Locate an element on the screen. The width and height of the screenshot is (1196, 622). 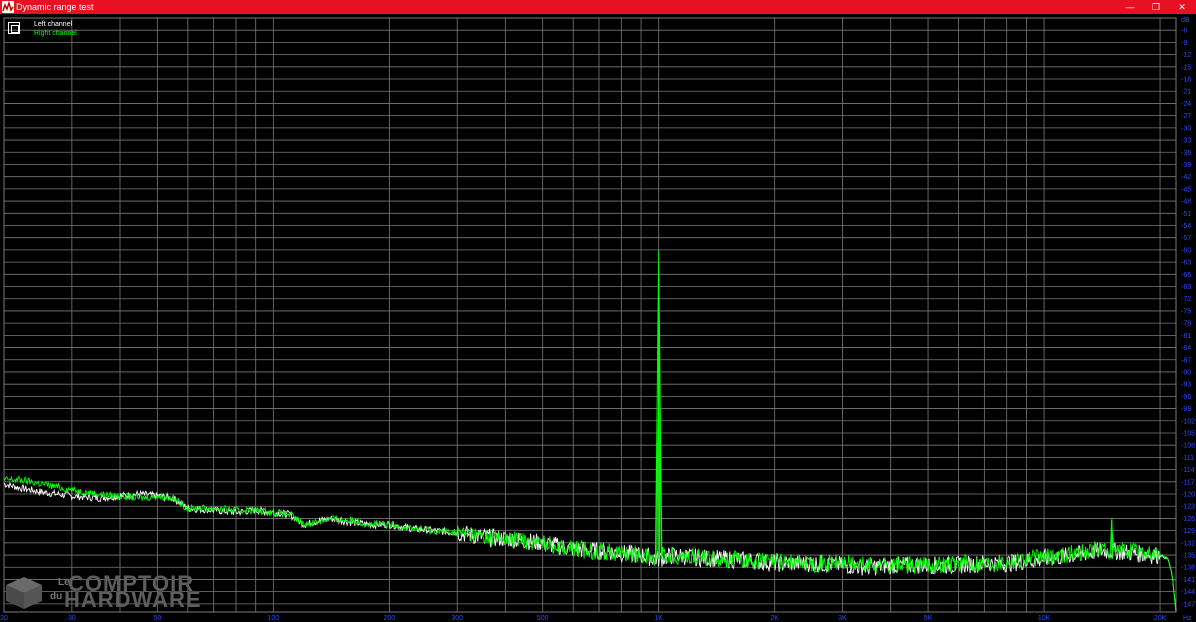
y-tick-label: -69 is located at coordinates (1186, 287).